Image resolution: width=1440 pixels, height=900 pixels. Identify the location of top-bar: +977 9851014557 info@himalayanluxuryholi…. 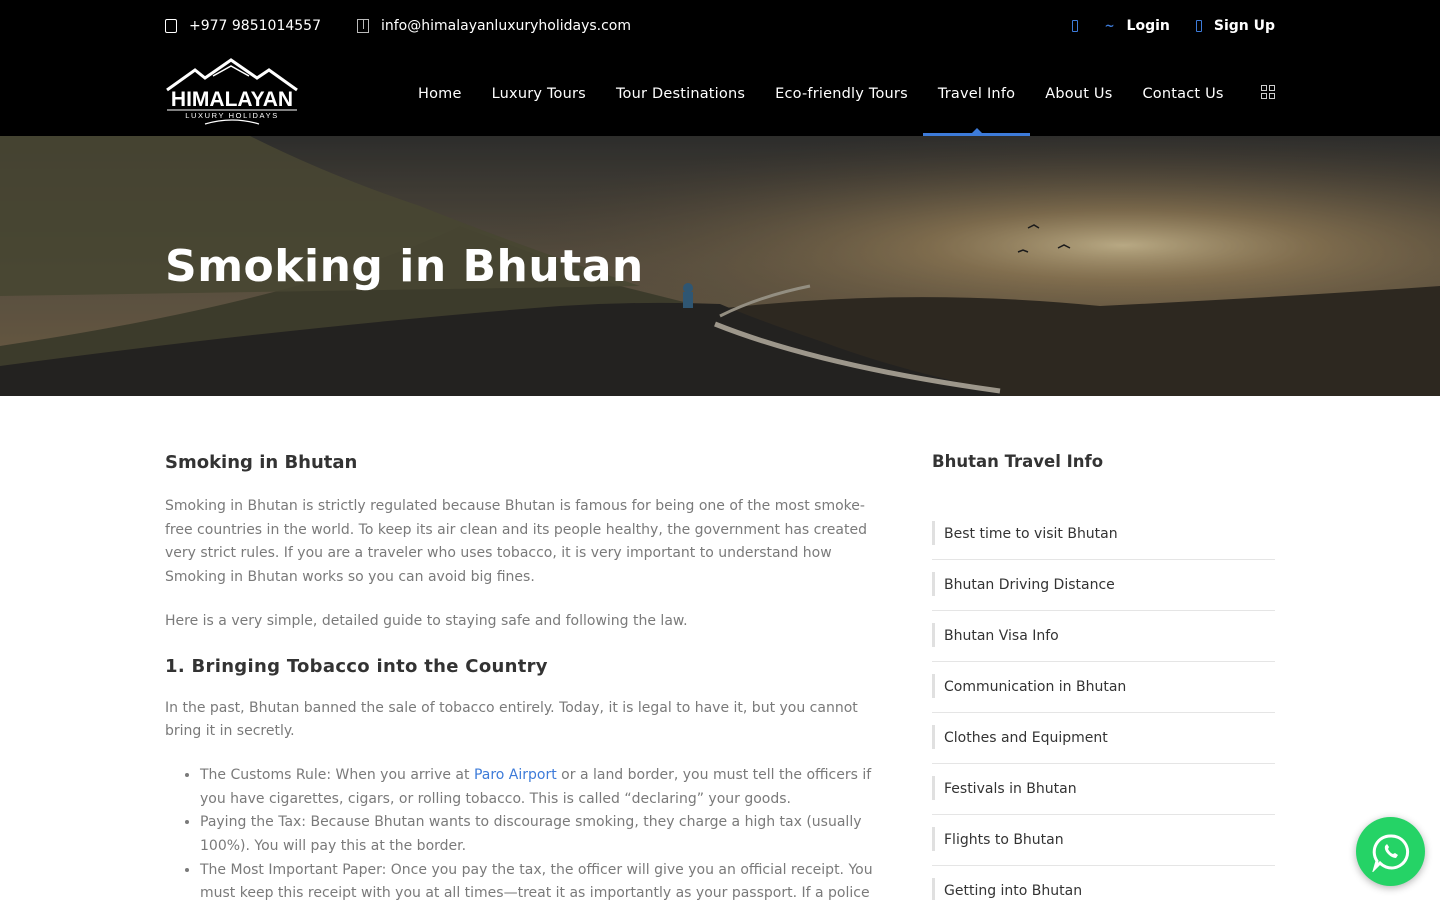
(720, 26).